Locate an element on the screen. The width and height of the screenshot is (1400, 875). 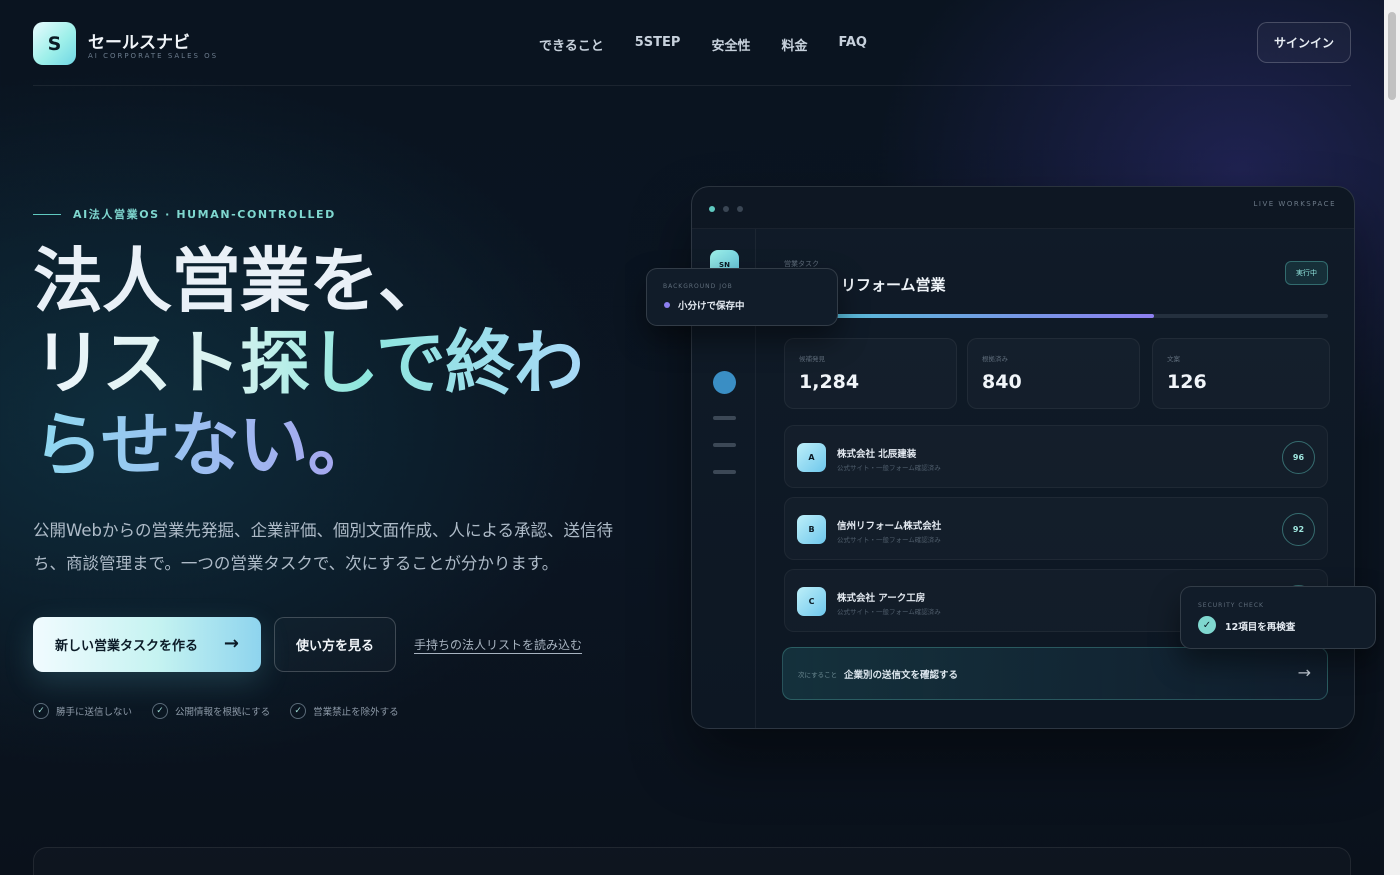
main-nav: できること 5STEP 安全性 料金 FAQ is located at coordinates (703, 44).